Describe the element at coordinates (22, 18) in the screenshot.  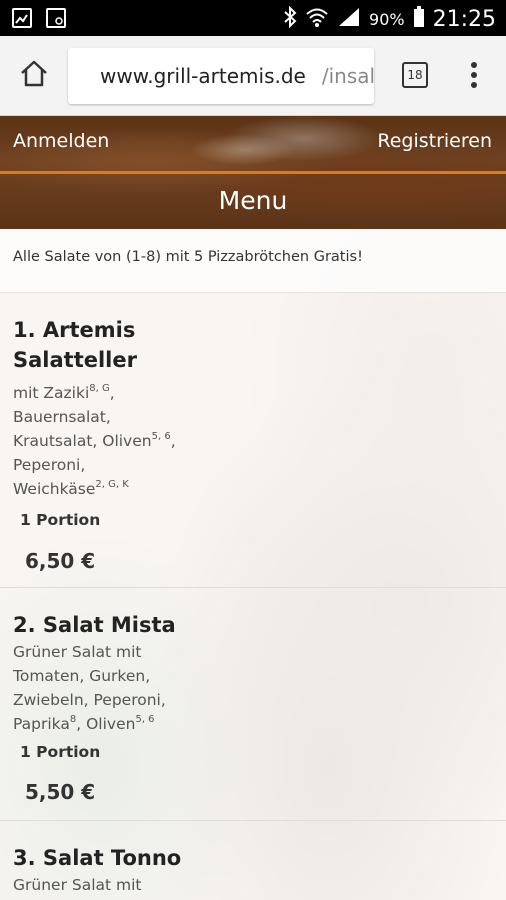
I see `image-icon` at that location.